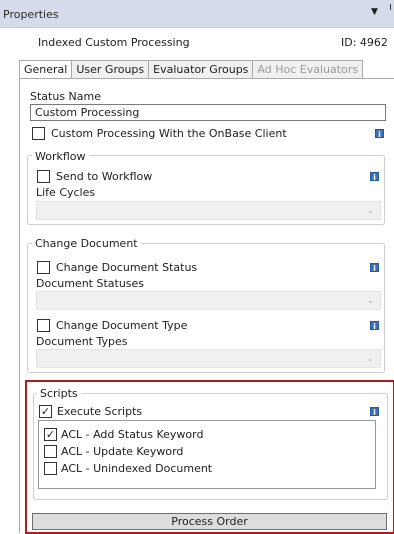 The height and width of the screenshot is (534, 394). Describe the element at coordinates (136, 468) in the screenshot. I see `script-item-label: ACL - Unindexed Document` at that location.